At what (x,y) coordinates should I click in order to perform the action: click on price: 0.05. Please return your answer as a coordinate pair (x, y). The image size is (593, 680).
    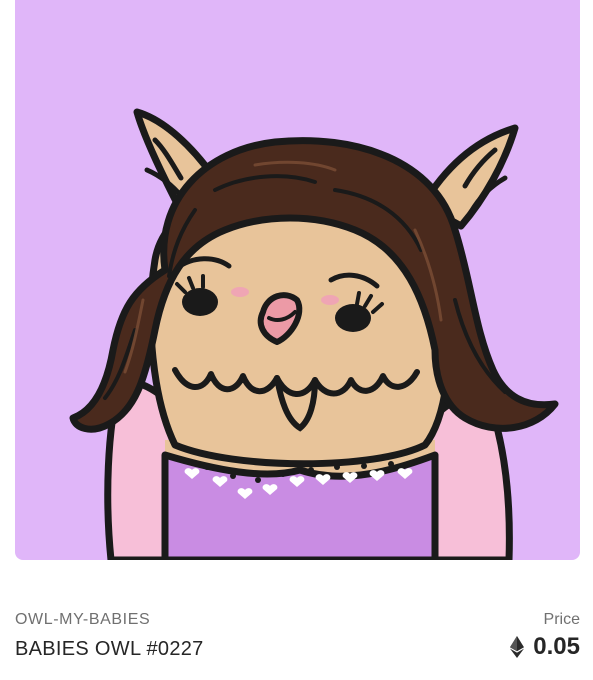
    Looking at the image, I should click on (545, 647).